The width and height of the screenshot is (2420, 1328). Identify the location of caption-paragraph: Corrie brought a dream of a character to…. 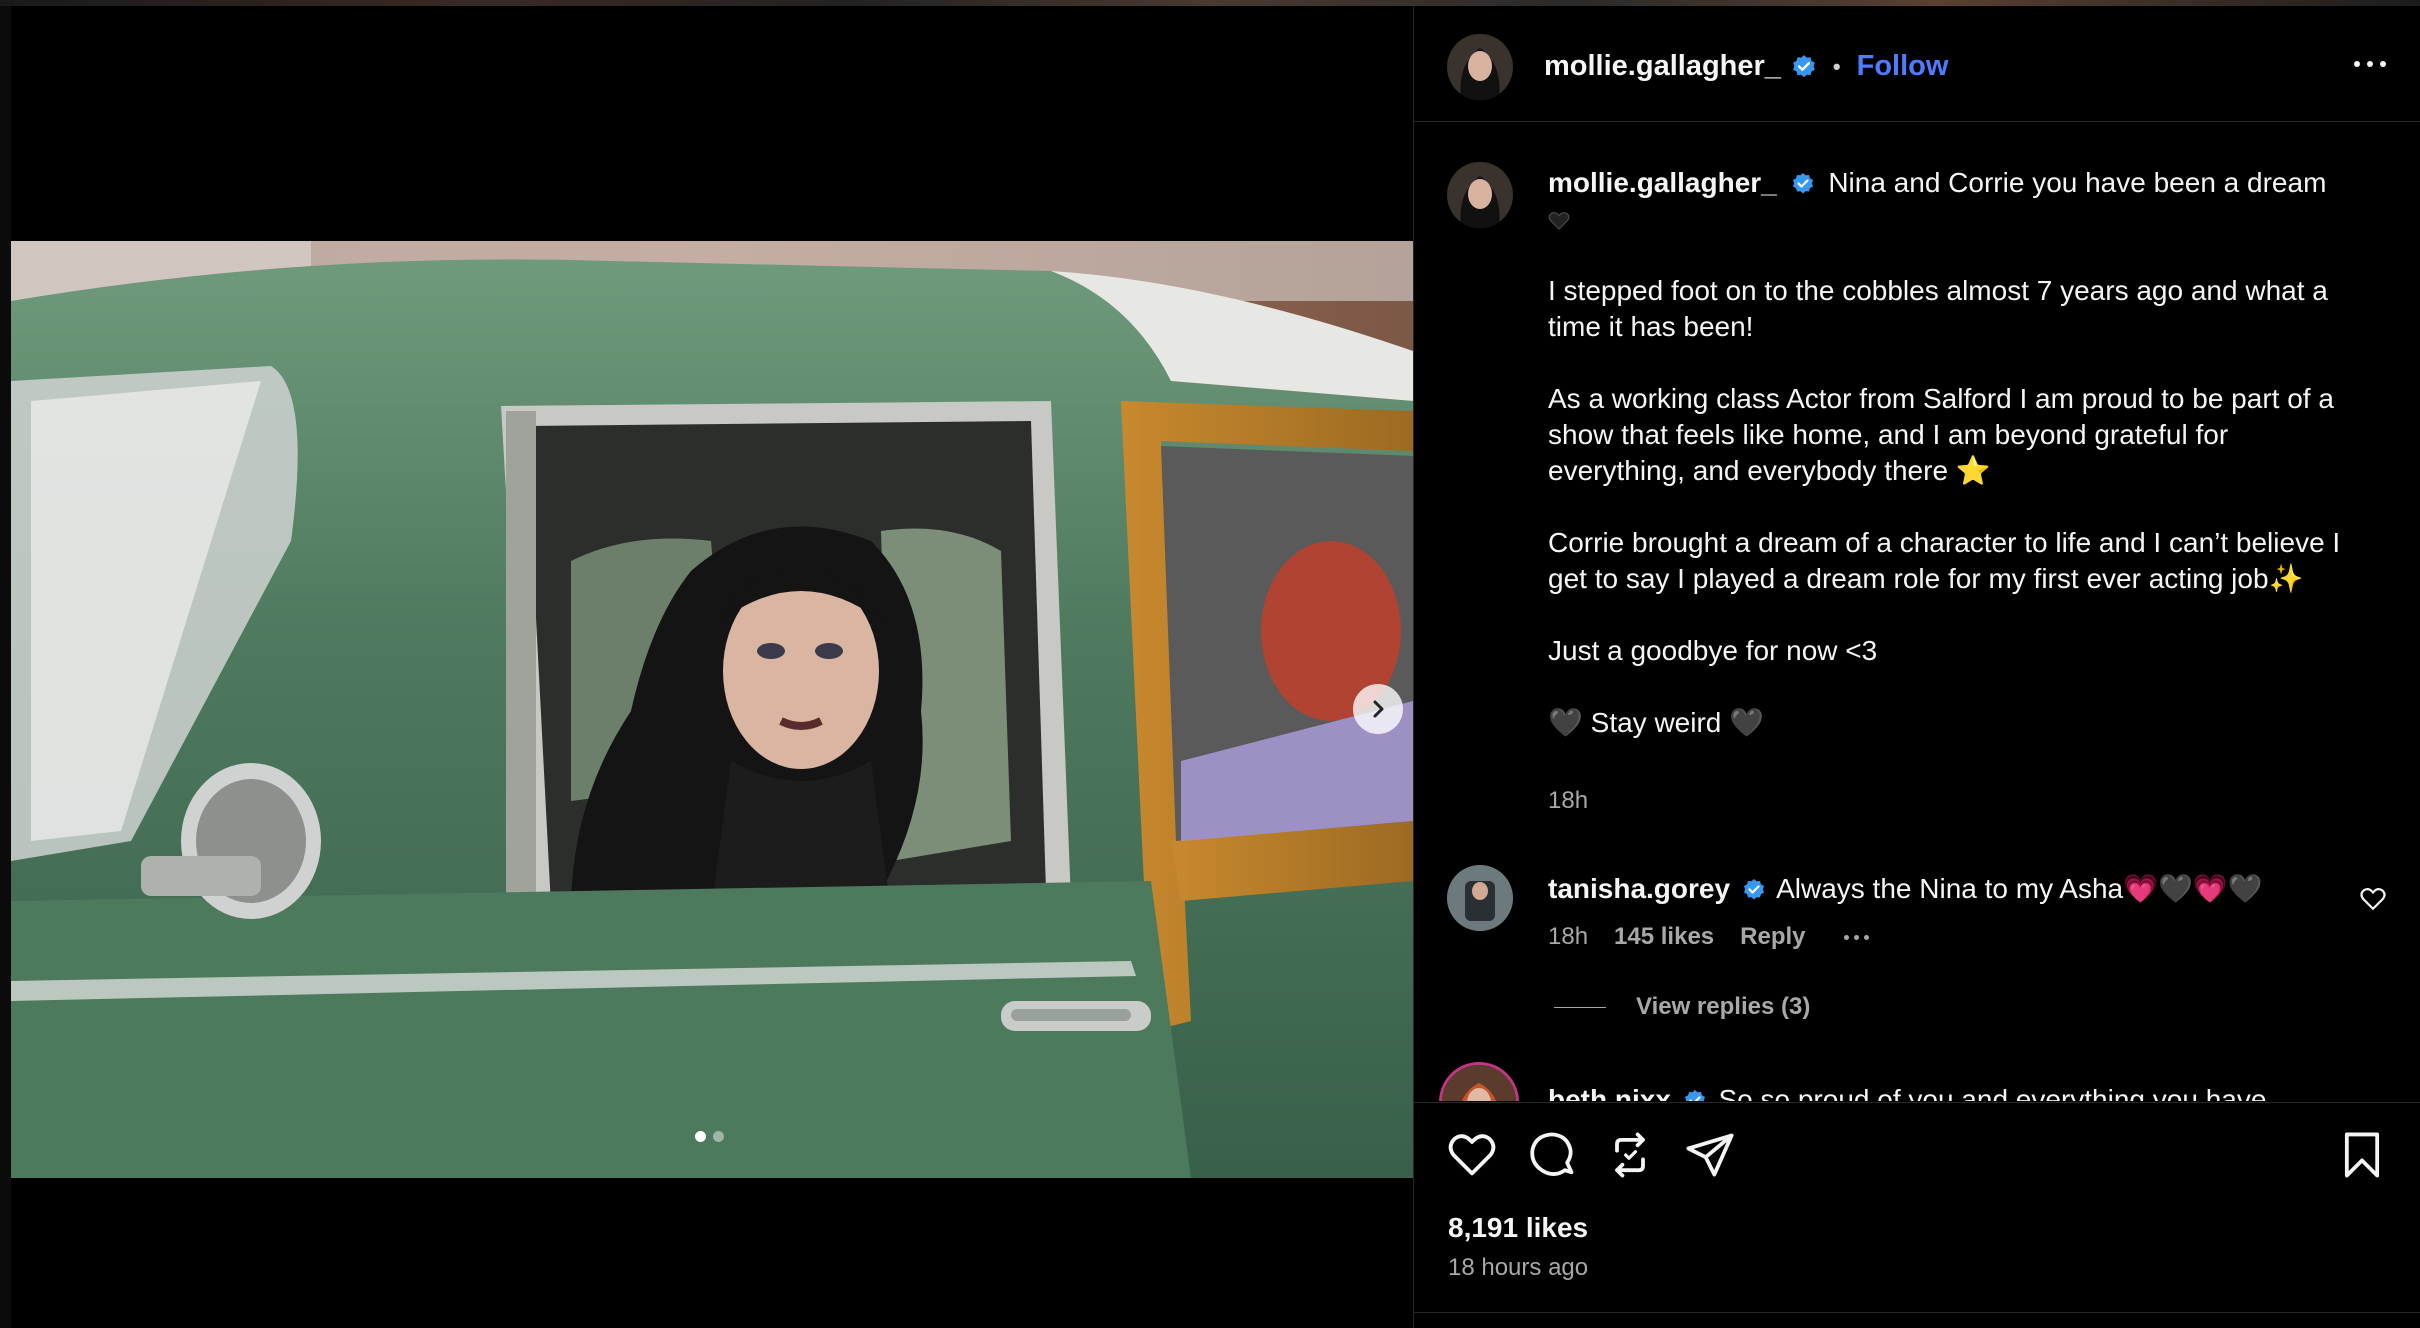
(1944, 560).